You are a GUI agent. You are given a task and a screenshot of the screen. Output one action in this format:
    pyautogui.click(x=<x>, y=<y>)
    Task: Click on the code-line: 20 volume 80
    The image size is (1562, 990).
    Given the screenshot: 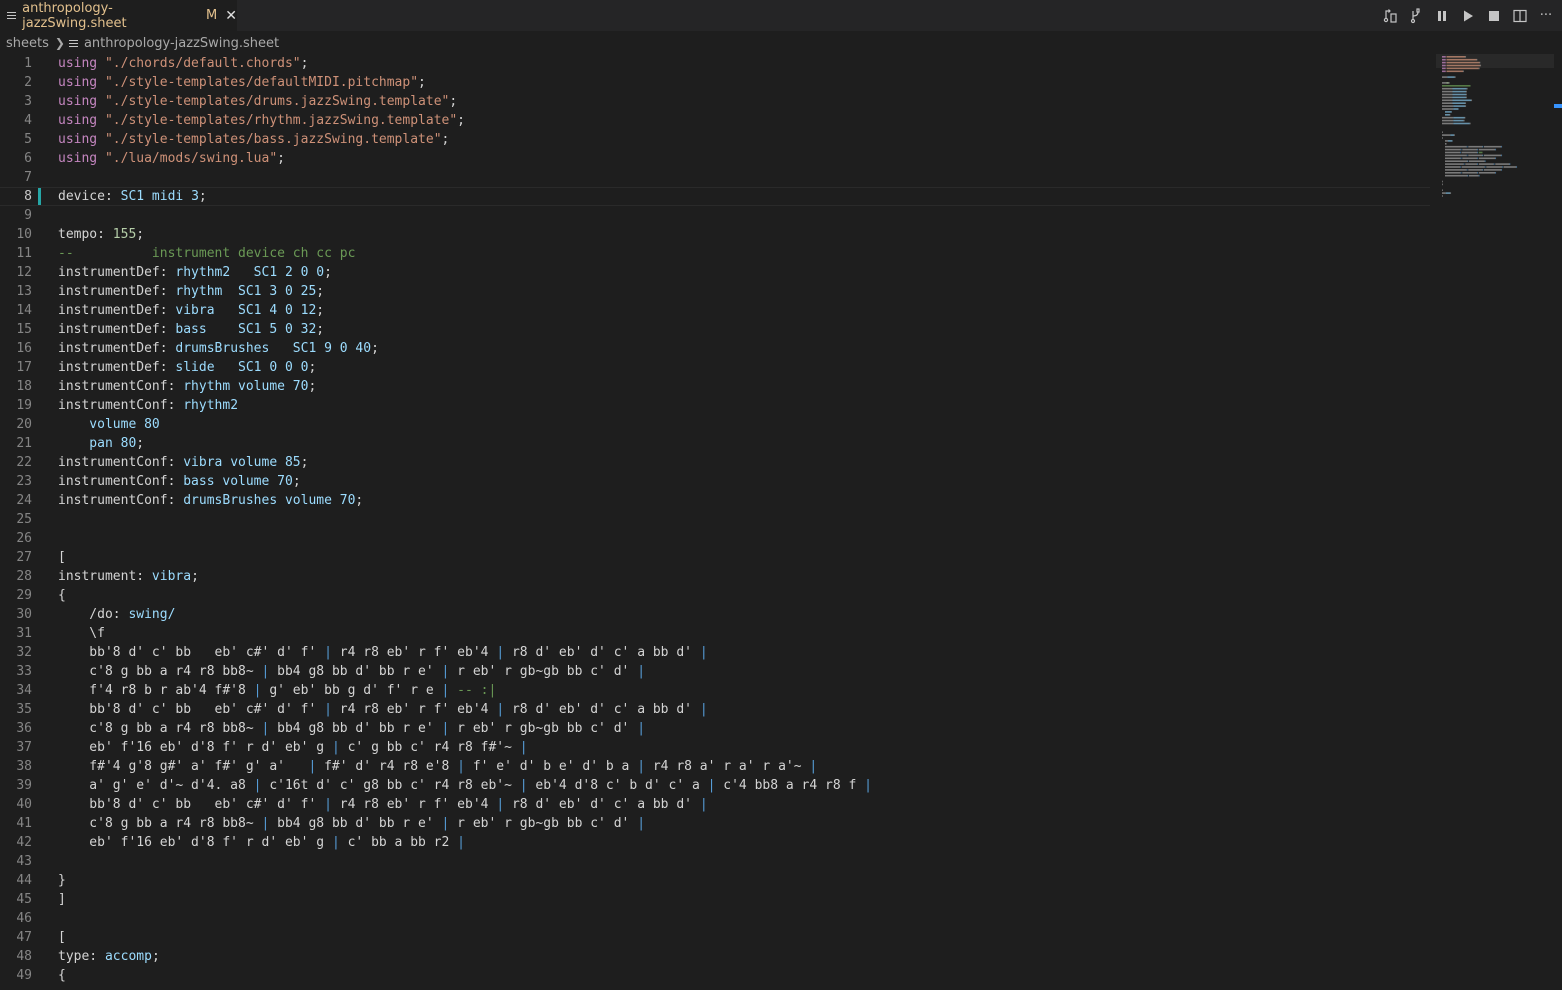 What is the action you would take?
    pyautogui.click(x=715, y=424)
    